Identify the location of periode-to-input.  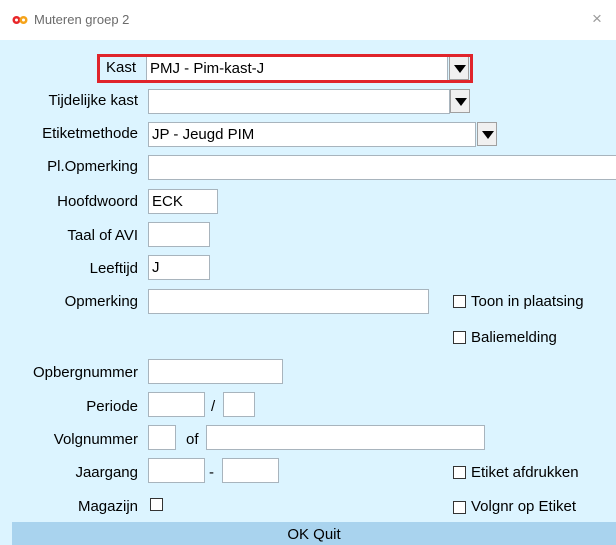
(239, 404).